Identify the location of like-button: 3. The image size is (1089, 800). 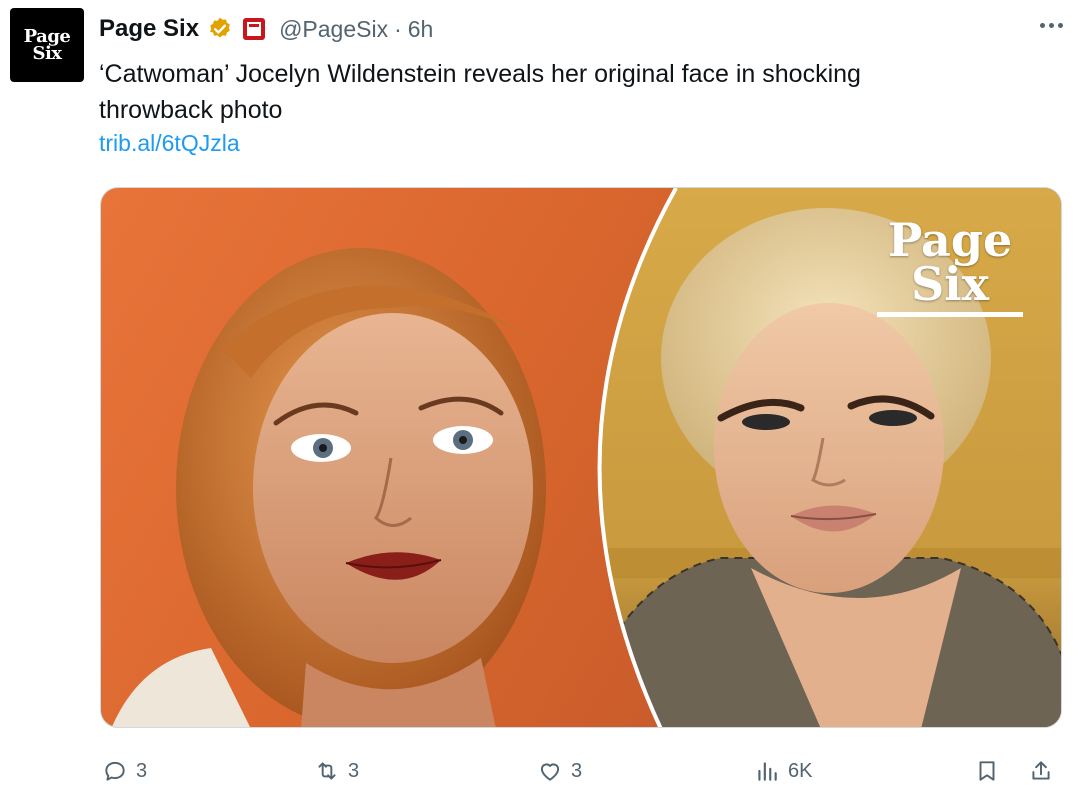
(559, 771).